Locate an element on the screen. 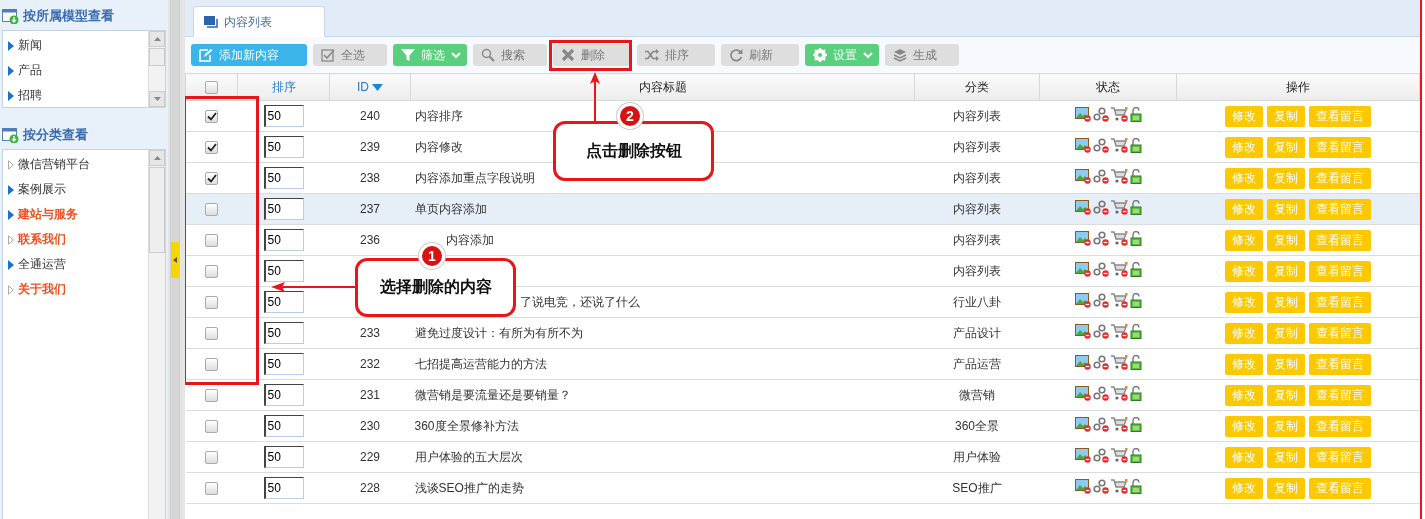 This screenshot has height=519, width=1425. table-row: 50 228 浅谈SEO推广的走势 SEO推广 修改 复制 查看留言 is located at coordinates (802, 488).